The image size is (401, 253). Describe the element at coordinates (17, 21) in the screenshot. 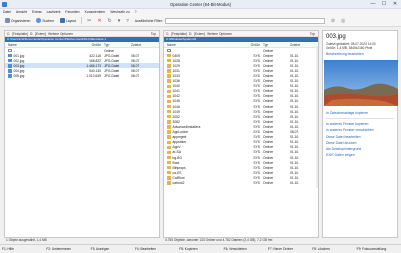

I see `organize-button: Organisieren` at that location.